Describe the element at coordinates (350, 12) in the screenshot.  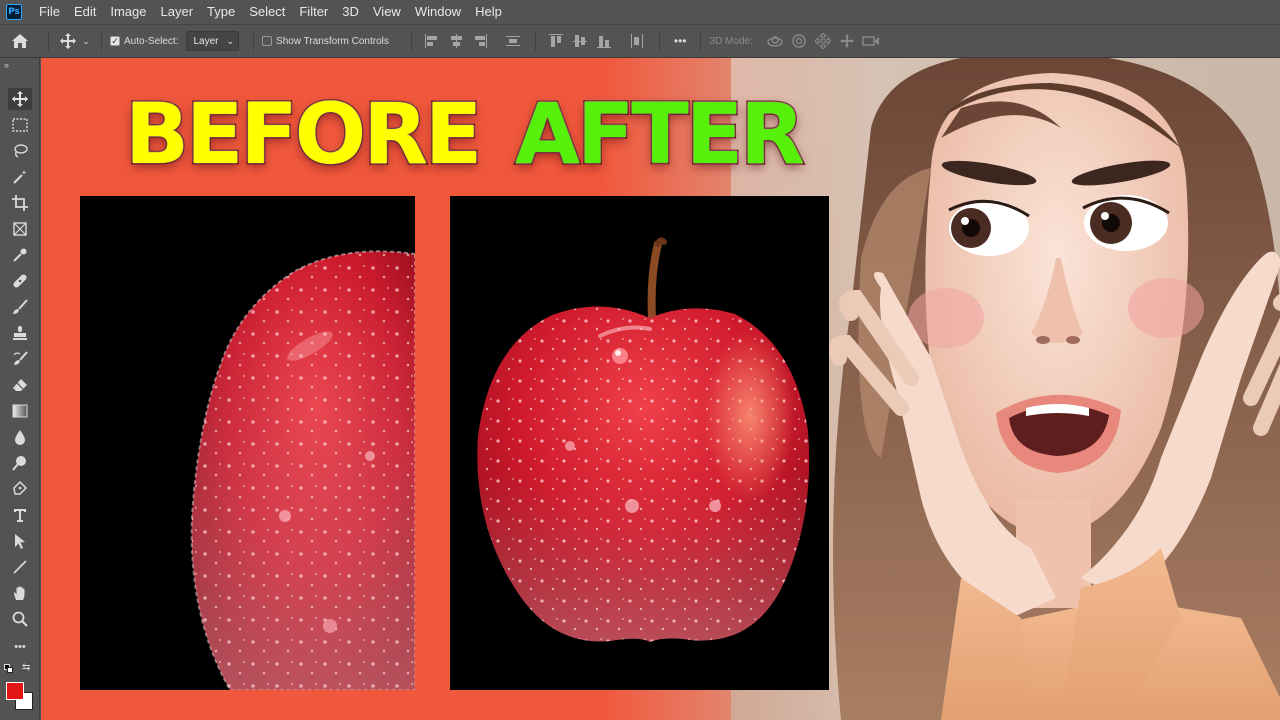
I see `menu-3d: 3D` at that location.